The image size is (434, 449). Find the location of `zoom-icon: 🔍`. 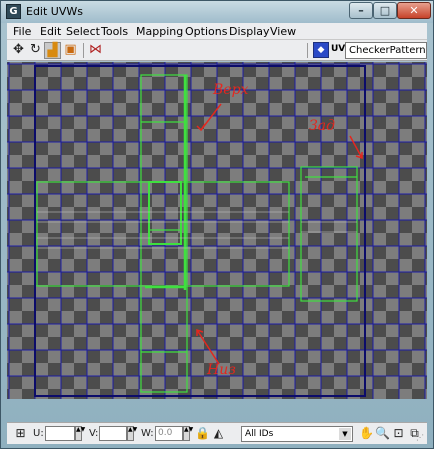

zoom-icon: 🔍 is located at coordinates (382, 433).